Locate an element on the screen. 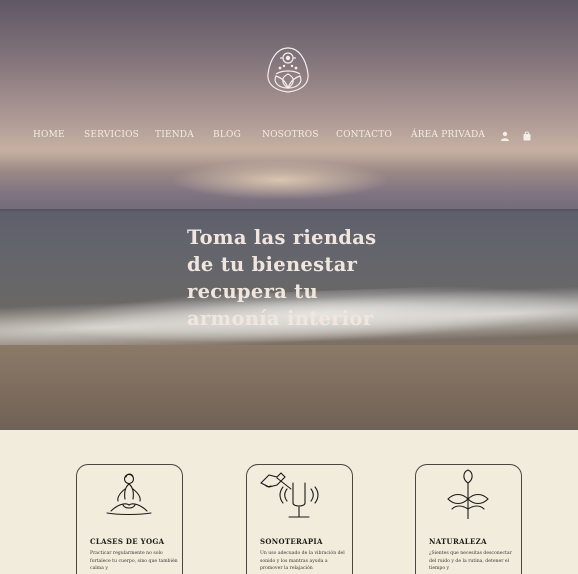 The height and width of the screenshot is (574, 578). nav-tienda: TIENDA is located at coordinates (174, 135).